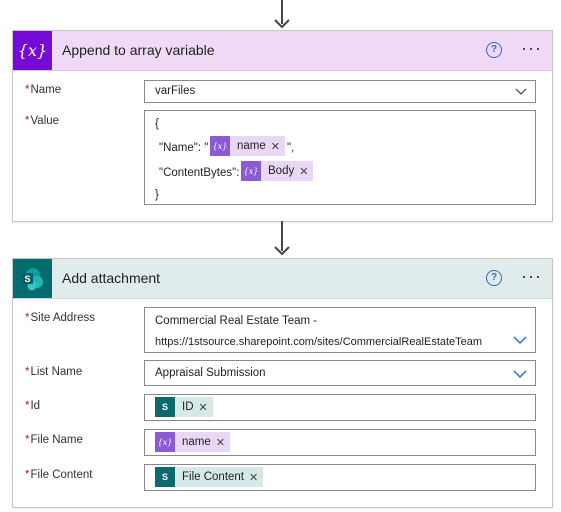  Describe the element at coordinates (54, 440) in the screenshot. I see `file-name-label: *File Name` at that location.